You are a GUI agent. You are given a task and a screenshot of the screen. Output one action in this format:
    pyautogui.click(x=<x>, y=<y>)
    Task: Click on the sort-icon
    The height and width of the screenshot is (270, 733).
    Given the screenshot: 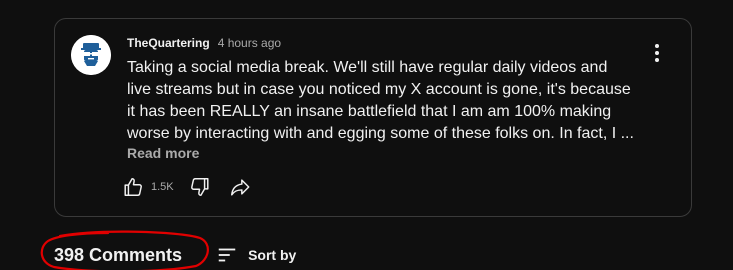 What is the action you would take?
    pyautogui.click(x=227, y=255)
    